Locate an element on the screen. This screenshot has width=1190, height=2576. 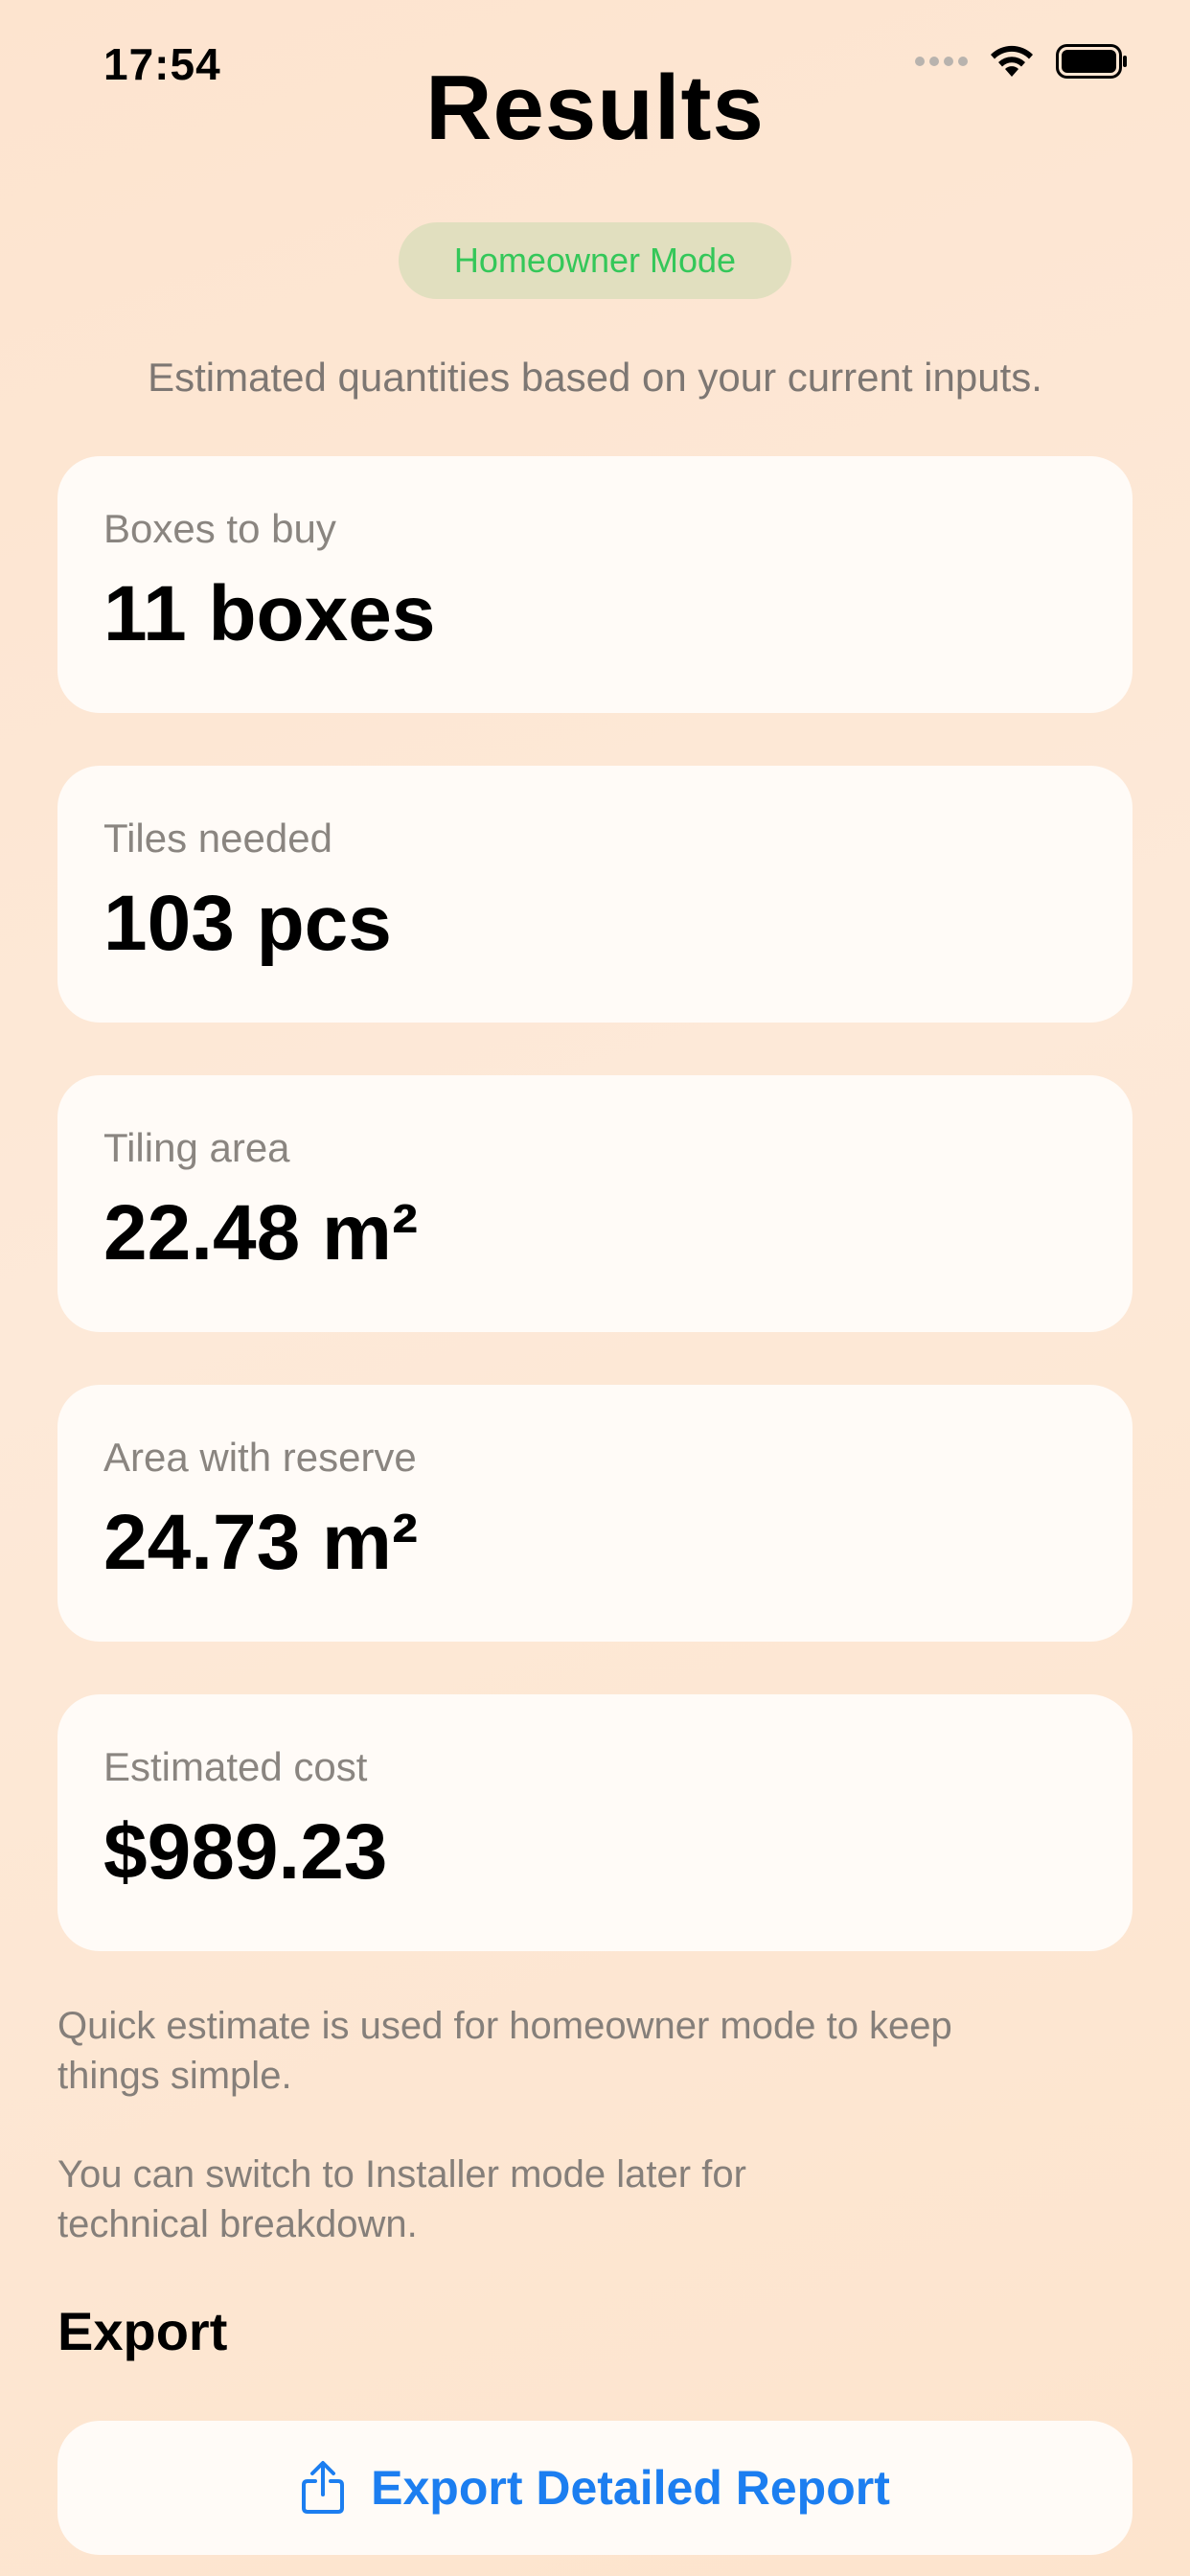
result-card-tiling-area: Tiling area 22.48 m² is located at coordinates (595, 1203).